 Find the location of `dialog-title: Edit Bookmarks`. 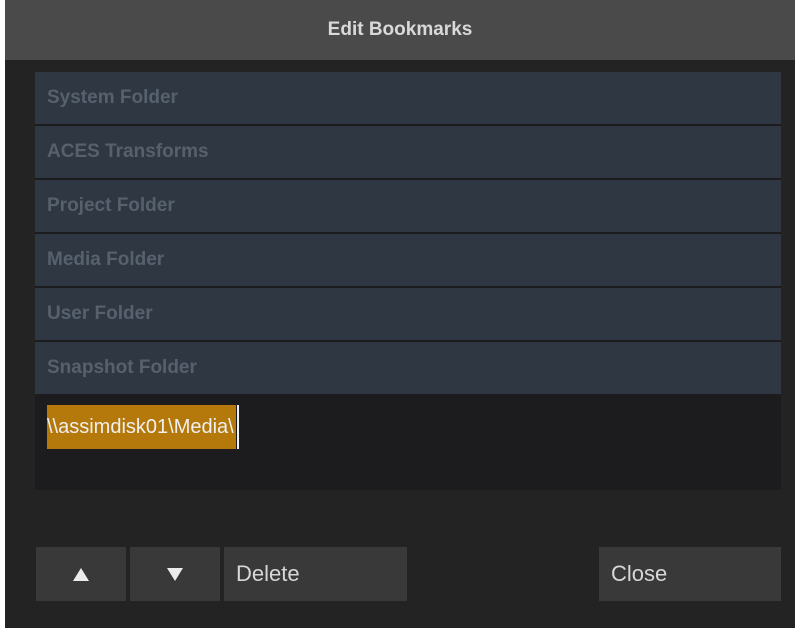

dialog-title: Edit Bookmarks is located at coordinates (400, 29).